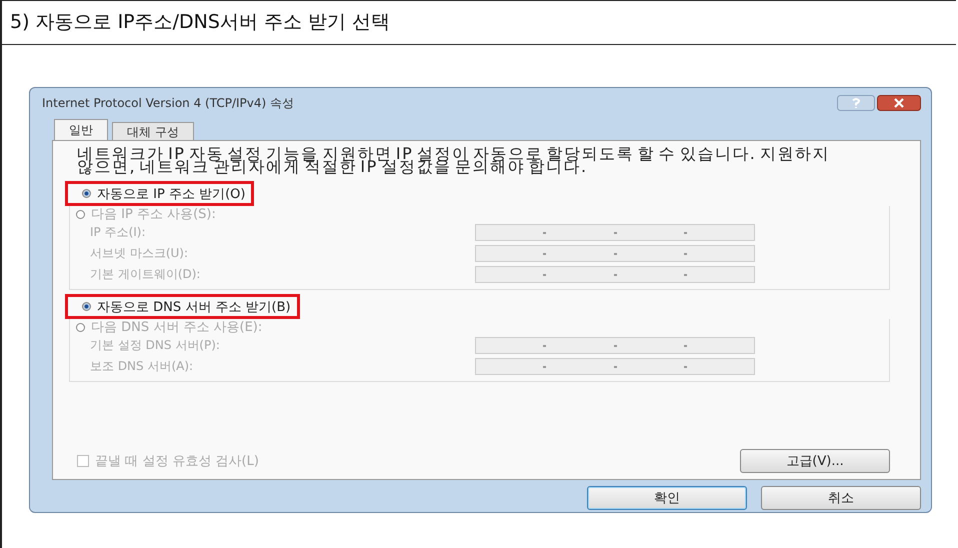  What do you see at coordinates (899, 103) in the screenshot?
I see `close-icon` at bounding box center [899, 103].